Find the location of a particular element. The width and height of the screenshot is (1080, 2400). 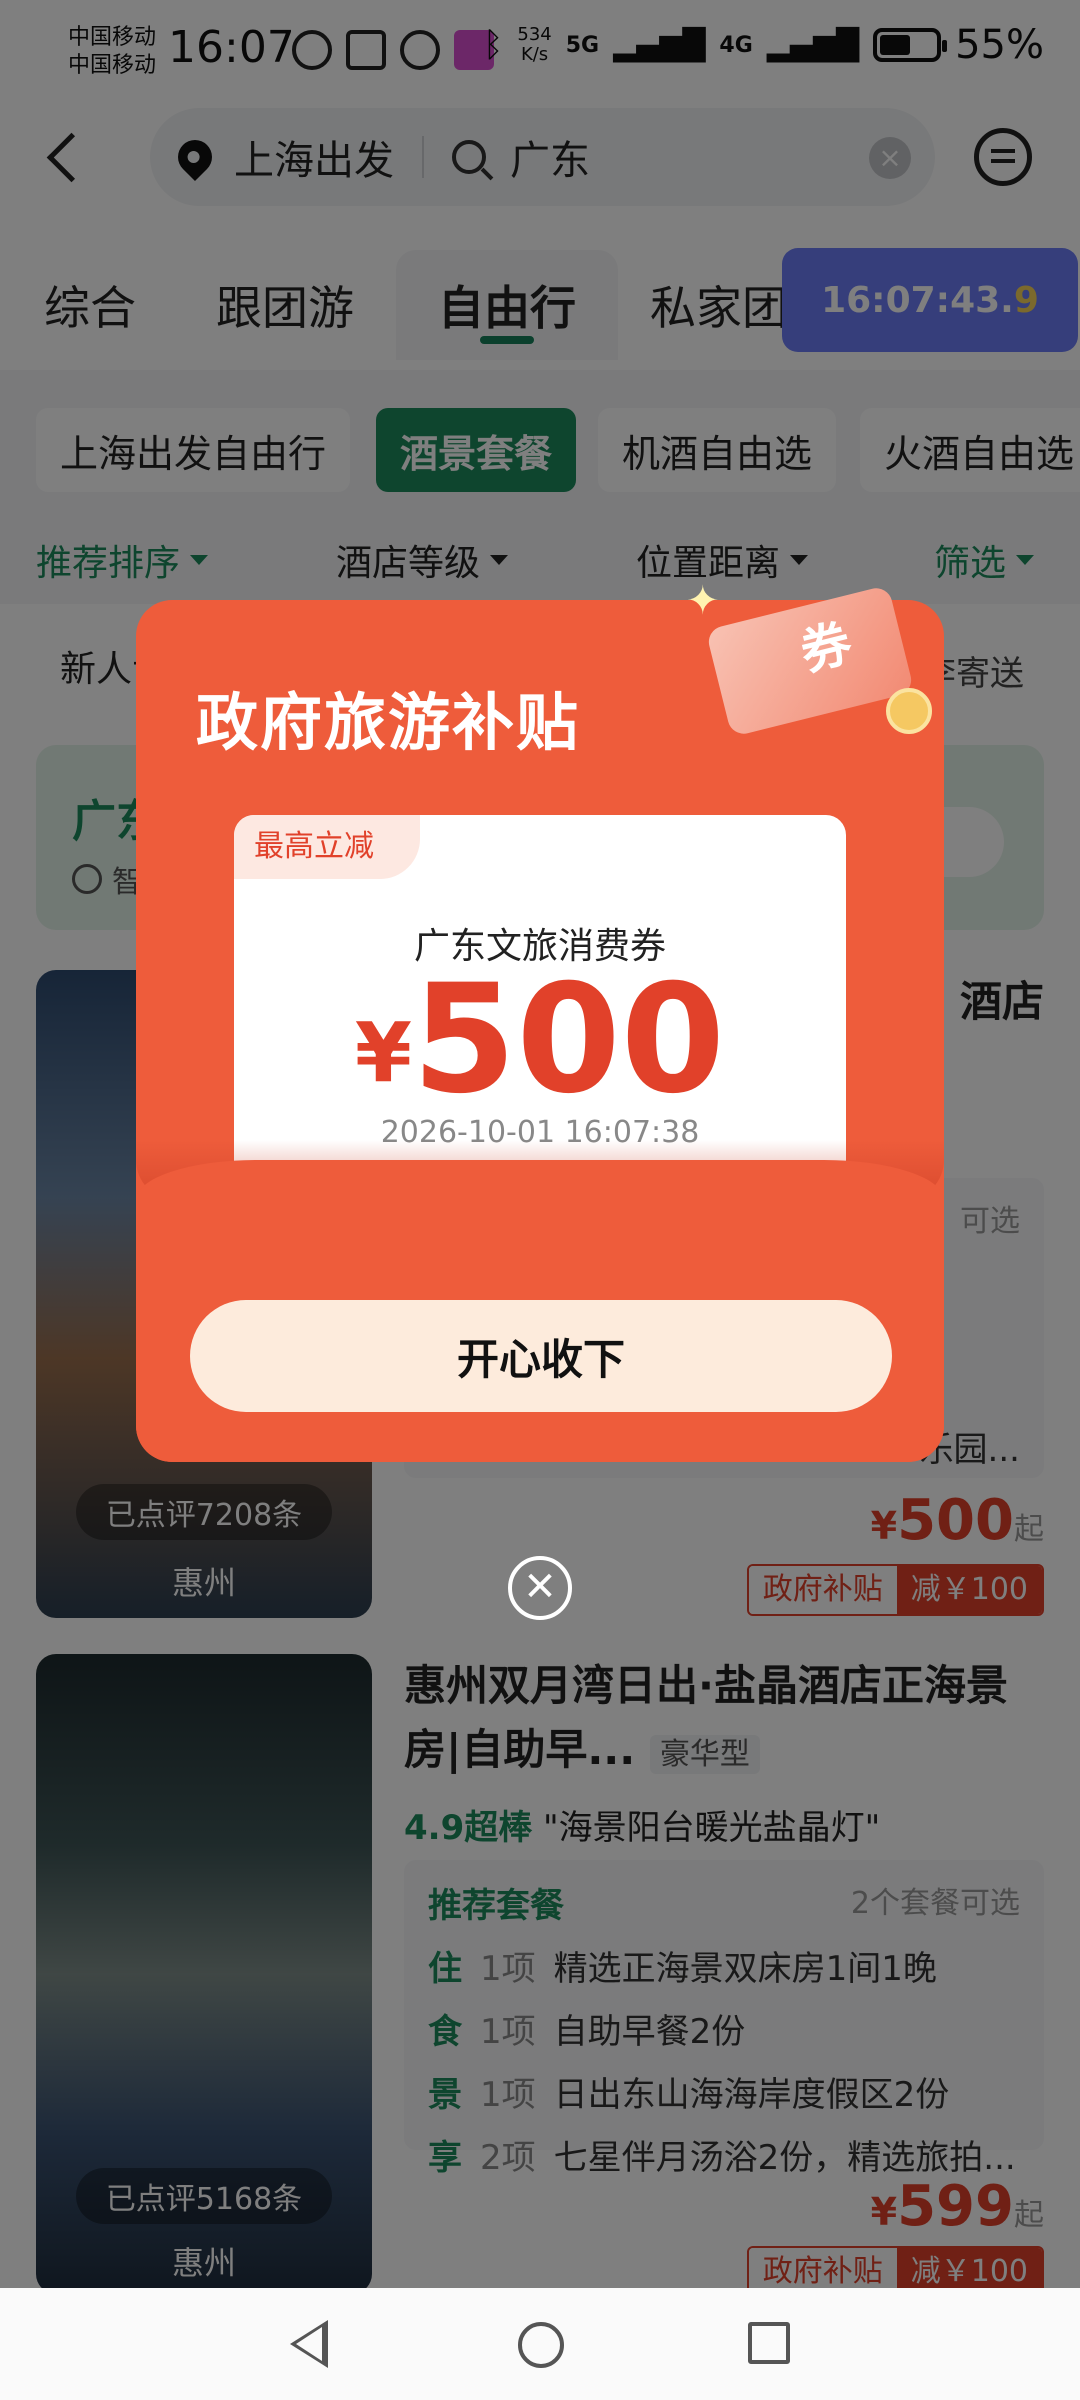

nav-home-icon is located at coordinates (541, 2345).